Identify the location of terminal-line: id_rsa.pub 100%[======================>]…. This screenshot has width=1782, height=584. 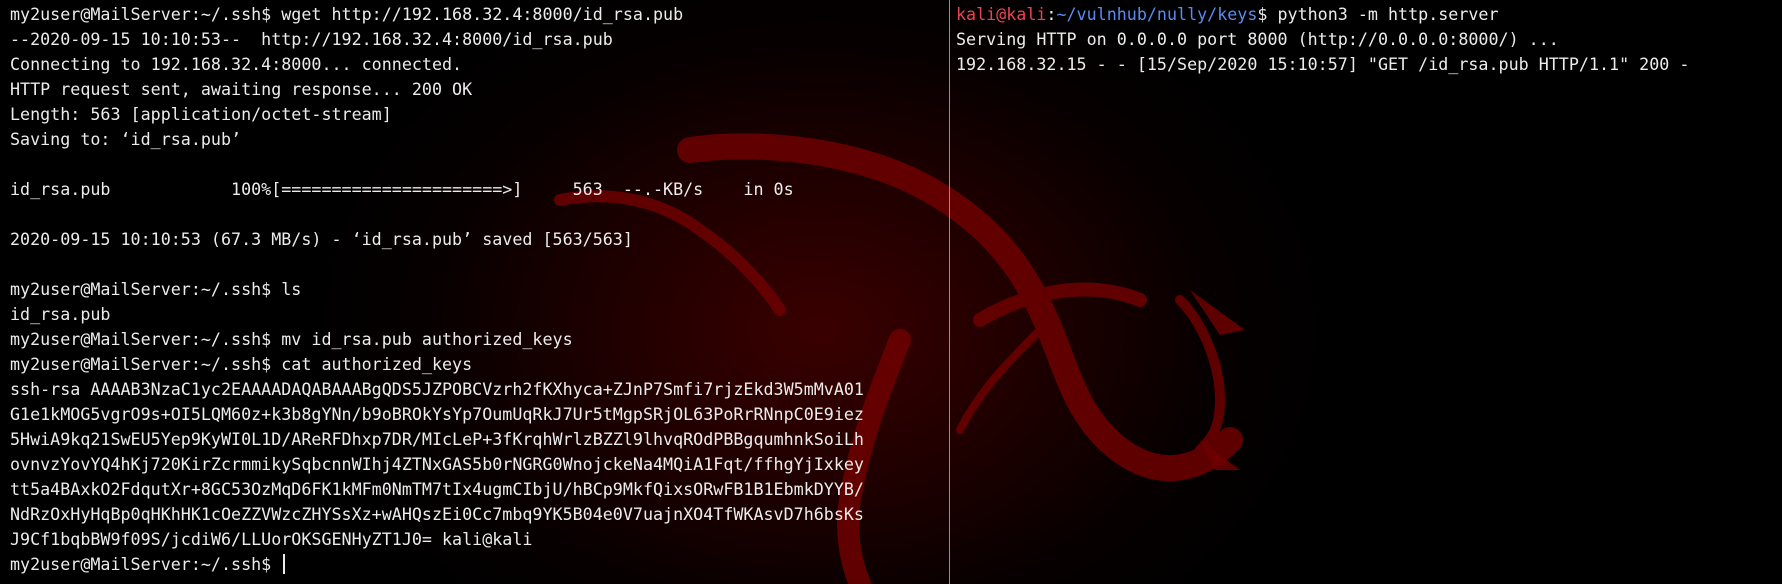
(402, 189).